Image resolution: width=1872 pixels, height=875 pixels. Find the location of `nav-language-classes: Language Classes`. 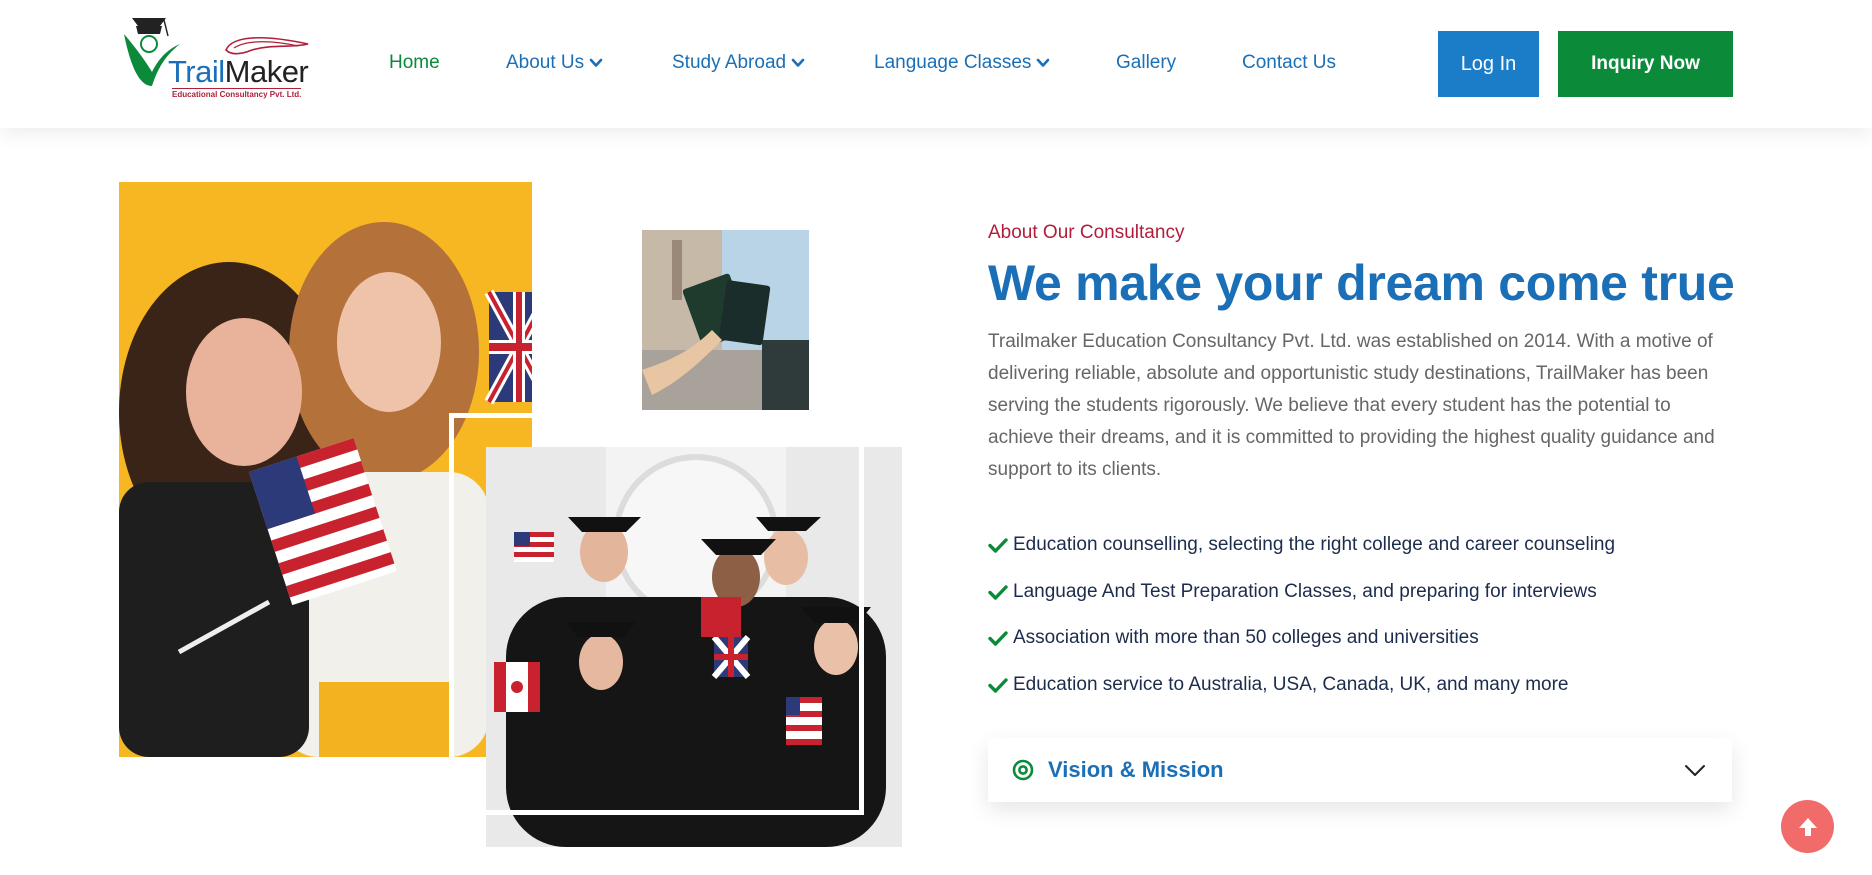

nav-language-classes: Language Classes is located at coordinates (962, 63).